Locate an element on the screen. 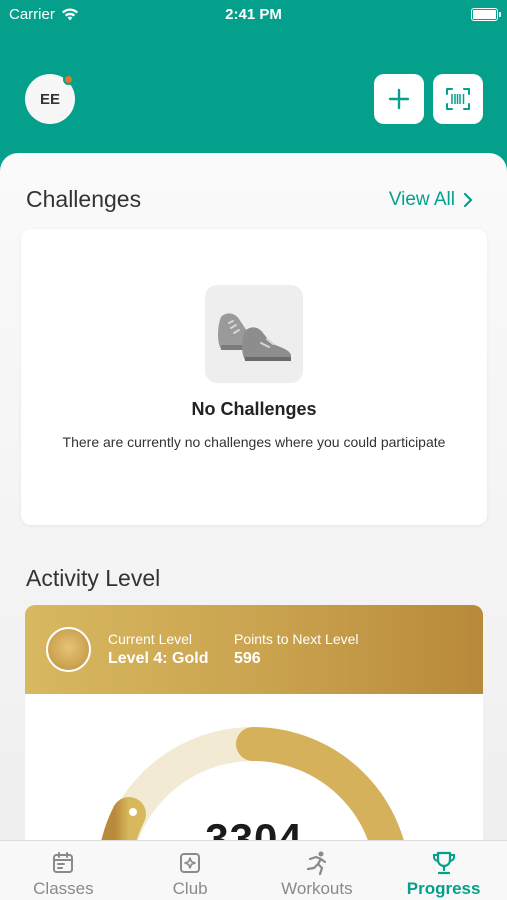 The image size is (507, 900). points-label: Points to Next Level is located at coordinates (296, 639).